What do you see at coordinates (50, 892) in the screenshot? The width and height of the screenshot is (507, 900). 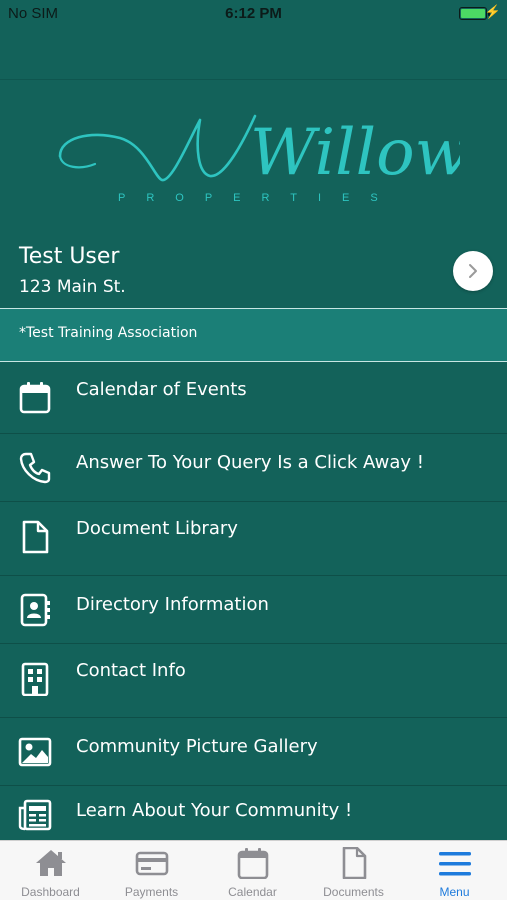 I see `tab-label: Dashboard` at bounding box center [50, 892].